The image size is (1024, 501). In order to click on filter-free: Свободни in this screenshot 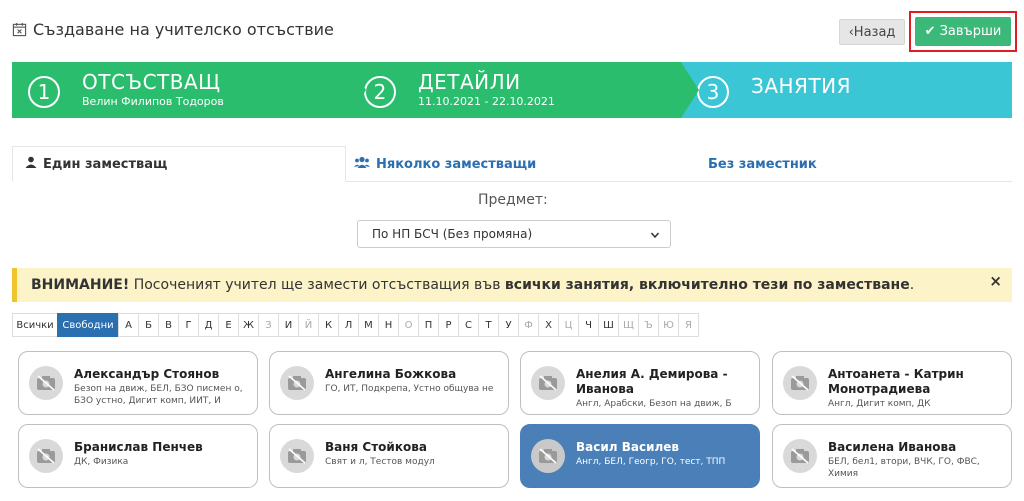, I will do `click(88, 325)`.